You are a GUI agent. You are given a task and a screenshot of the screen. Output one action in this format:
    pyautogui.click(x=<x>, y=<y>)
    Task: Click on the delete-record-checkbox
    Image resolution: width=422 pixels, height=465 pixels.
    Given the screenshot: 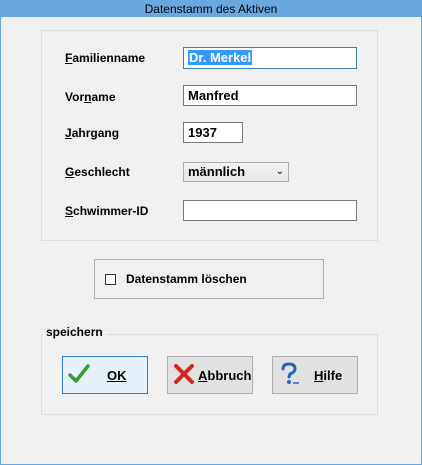 What is the action you would take?
    pyautogui.click(x=110, y=279)
    